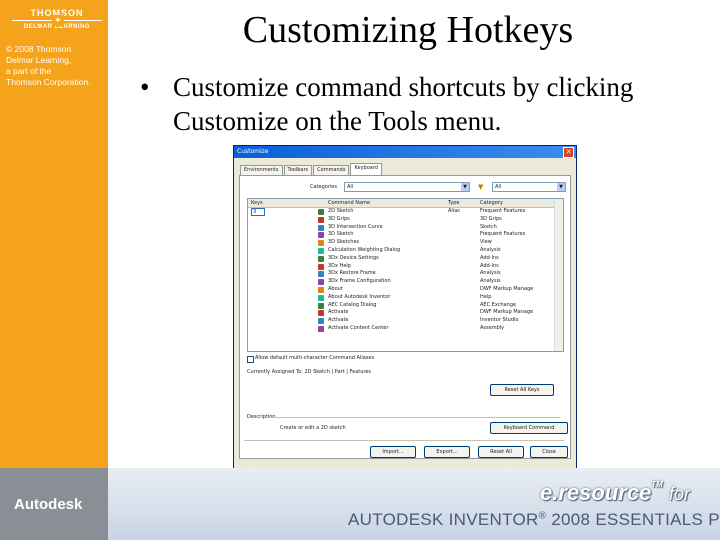 This screenshot has width=720, height=540. Describe the element at coordinates (48, 504) in the screenshot. I see `autodesk-logo: Autodesk` at that location.